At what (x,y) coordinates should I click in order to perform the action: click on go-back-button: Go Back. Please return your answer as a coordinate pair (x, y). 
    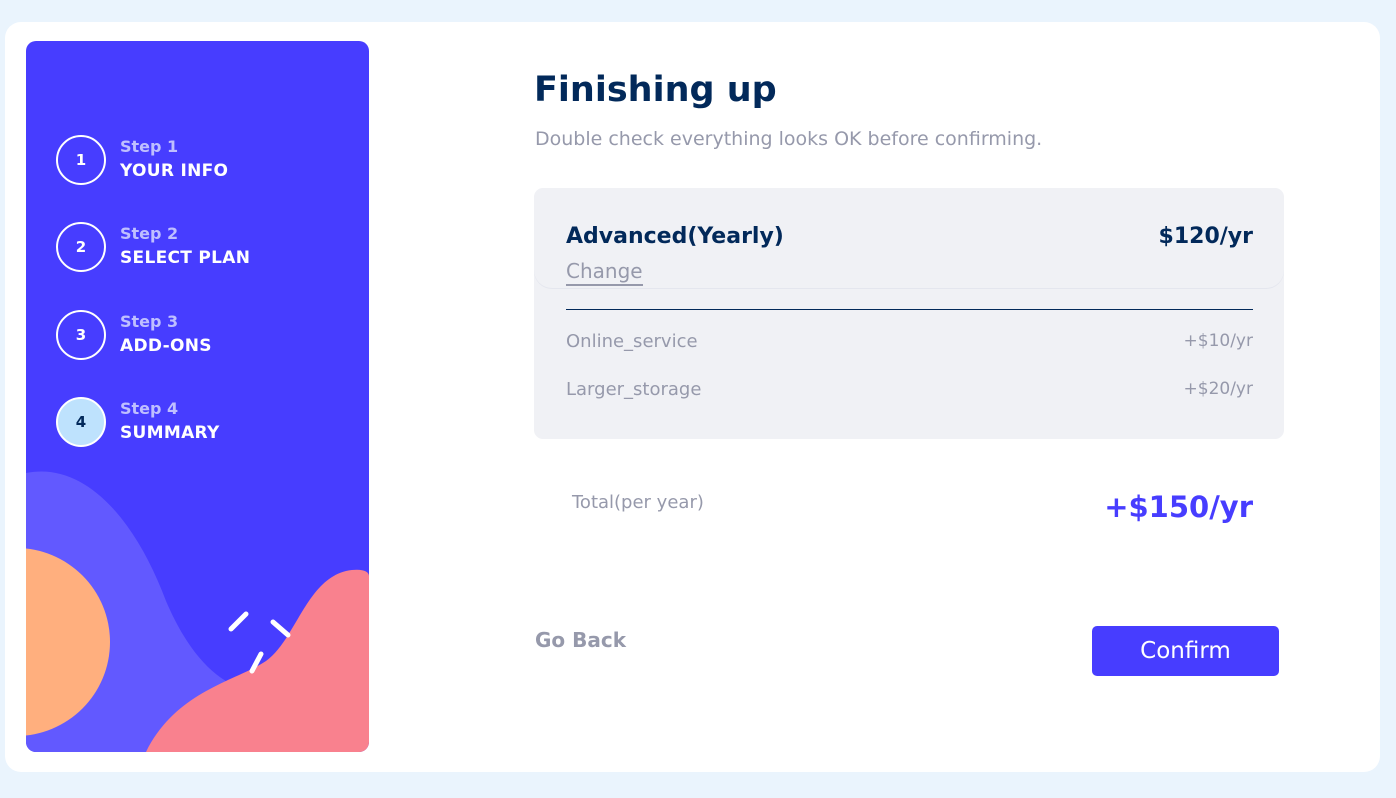
    Looking at the image, I should click on (580, 640).